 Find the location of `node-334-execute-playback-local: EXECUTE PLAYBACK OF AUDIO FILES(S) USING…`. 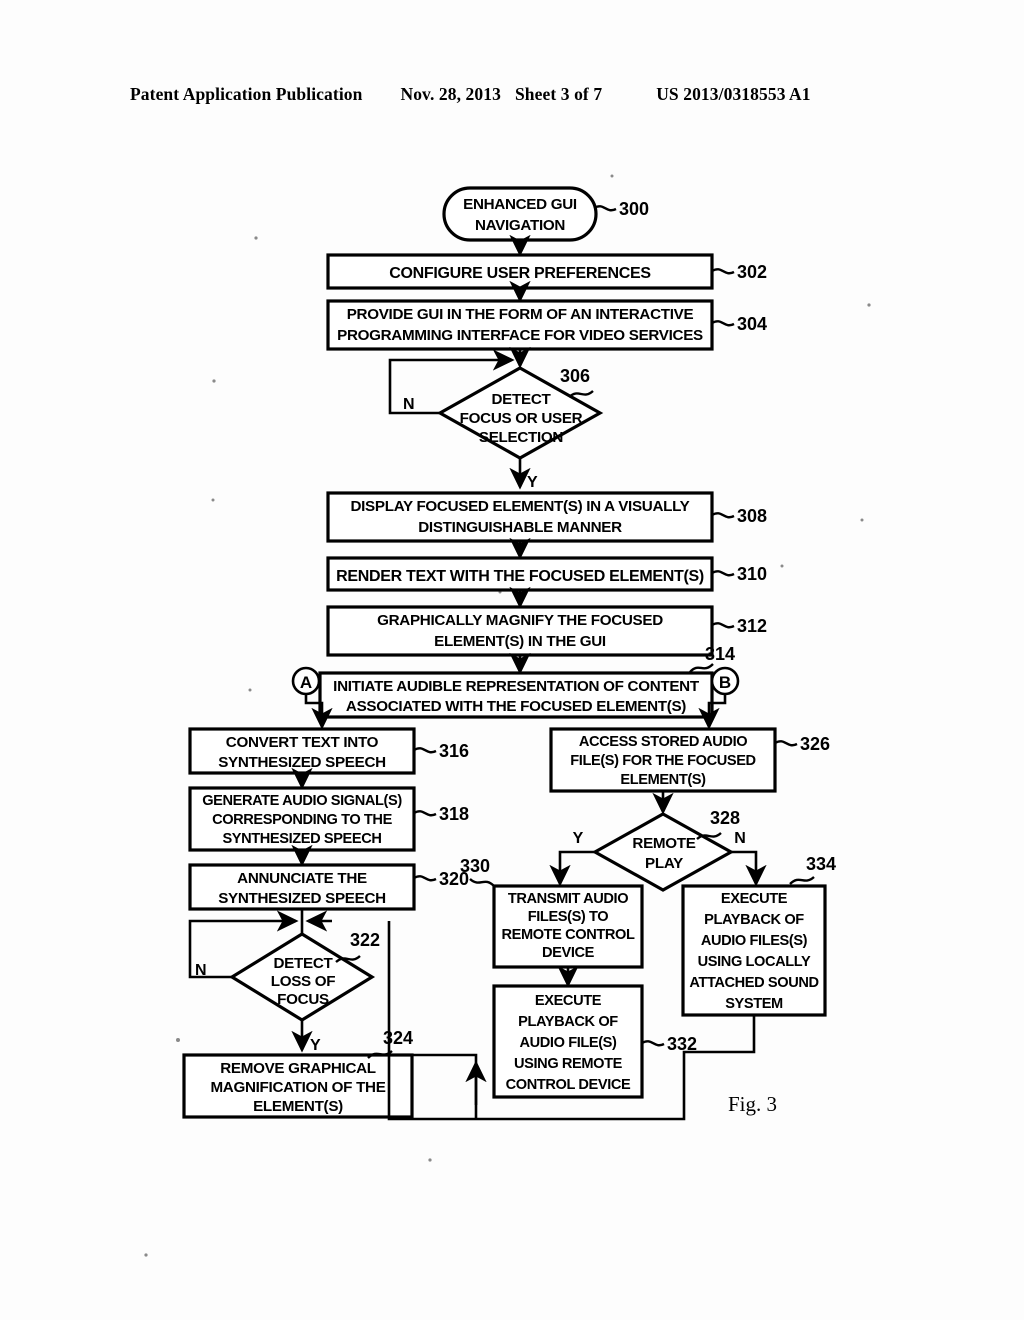

node-334-execute-playback-local: EXECUTE PLAYBACK OF AUDIO FILES(S) USING… is located at coordinates (754, 950).